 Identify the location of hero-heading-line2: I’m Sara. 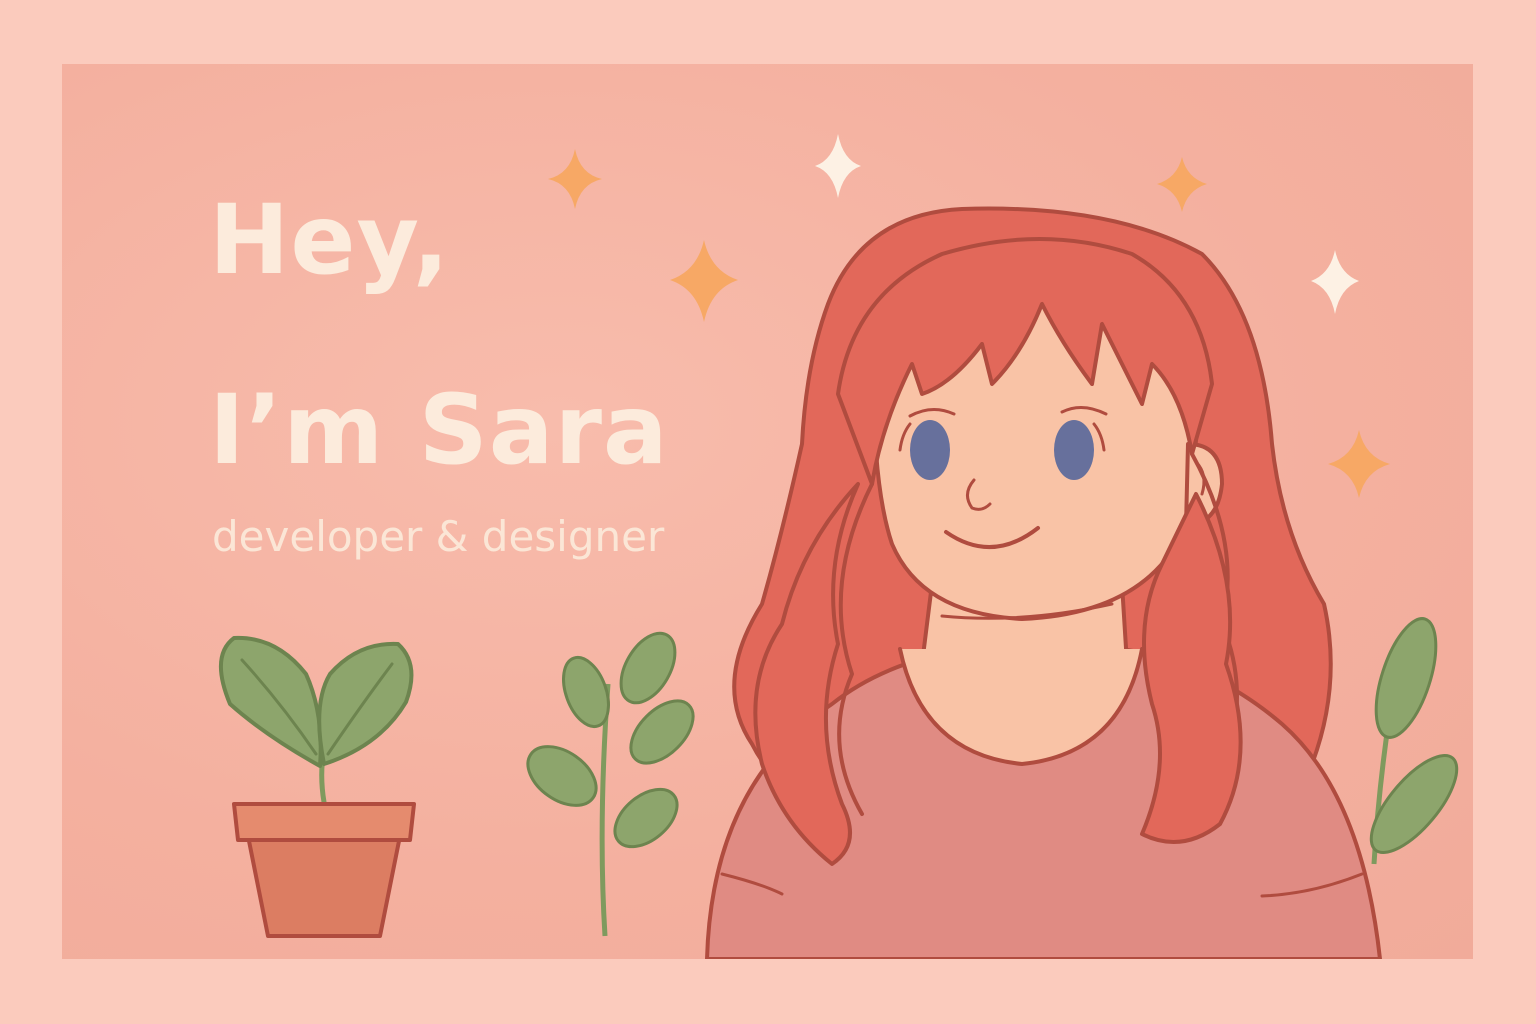
(439, 430).